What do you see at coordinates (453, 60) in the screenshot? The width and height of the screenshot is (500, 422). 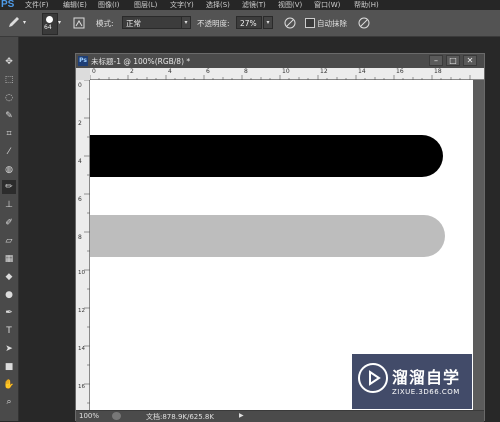 I see `maximize-button: □` at bounding box center [453, 60].